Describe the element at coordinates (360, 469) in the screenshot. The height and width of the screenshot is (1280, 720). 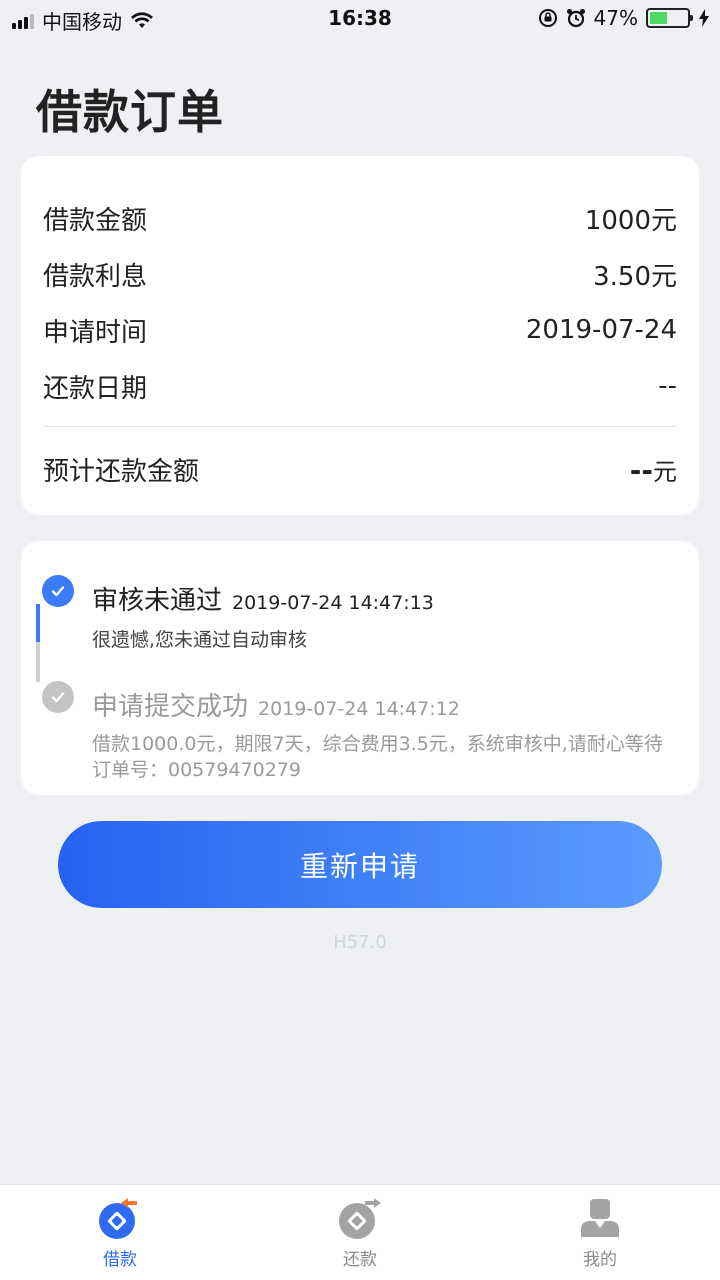
I see `total-repay-row: 预计还款金额 --元` at that location.